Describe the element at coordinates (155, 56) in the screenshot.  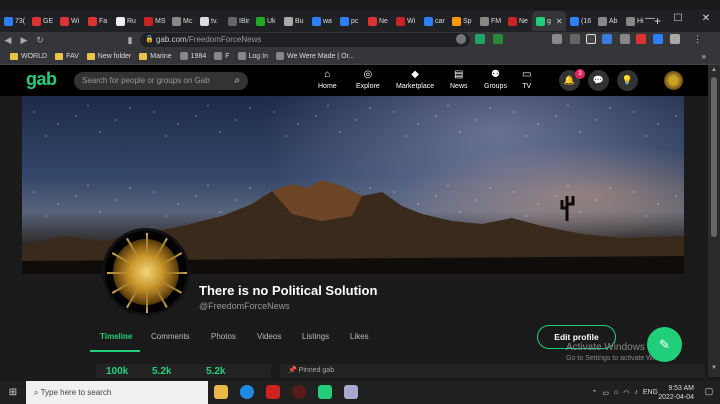
I see `bookmark-folder: Marine` at that location.